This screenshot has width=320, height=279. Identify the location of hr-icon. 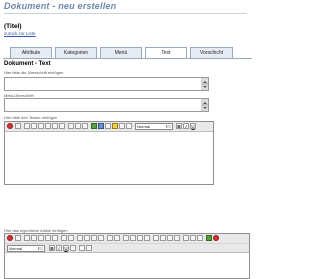
(108, 126).